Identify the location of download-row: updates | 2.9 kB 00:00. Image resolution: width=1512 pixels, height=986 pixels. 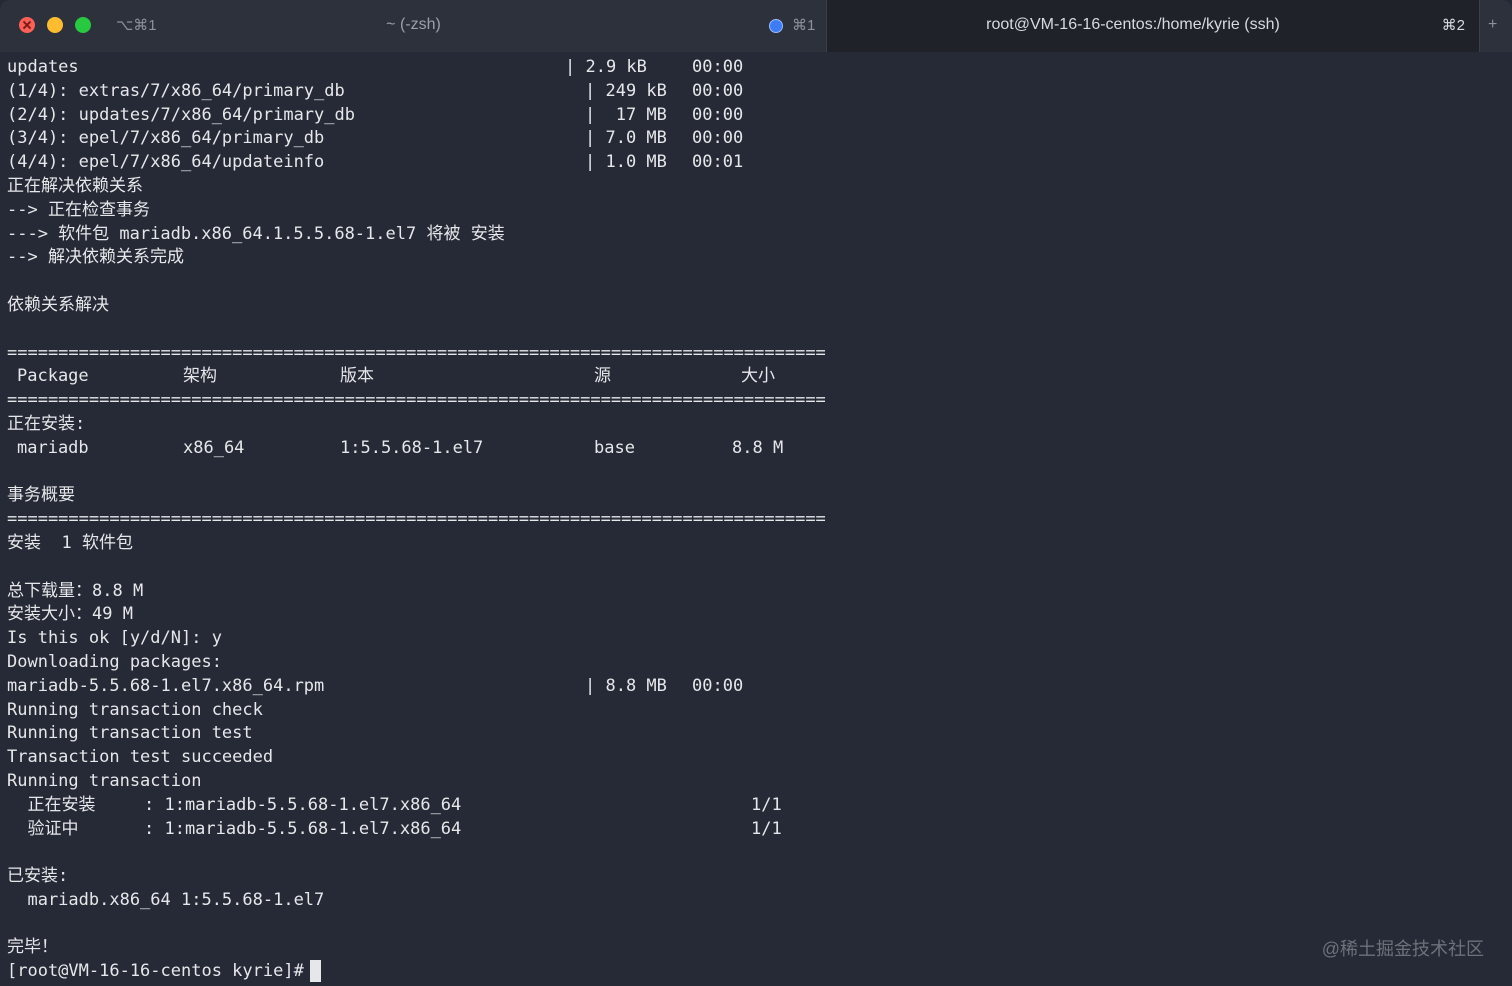
(752, 68).